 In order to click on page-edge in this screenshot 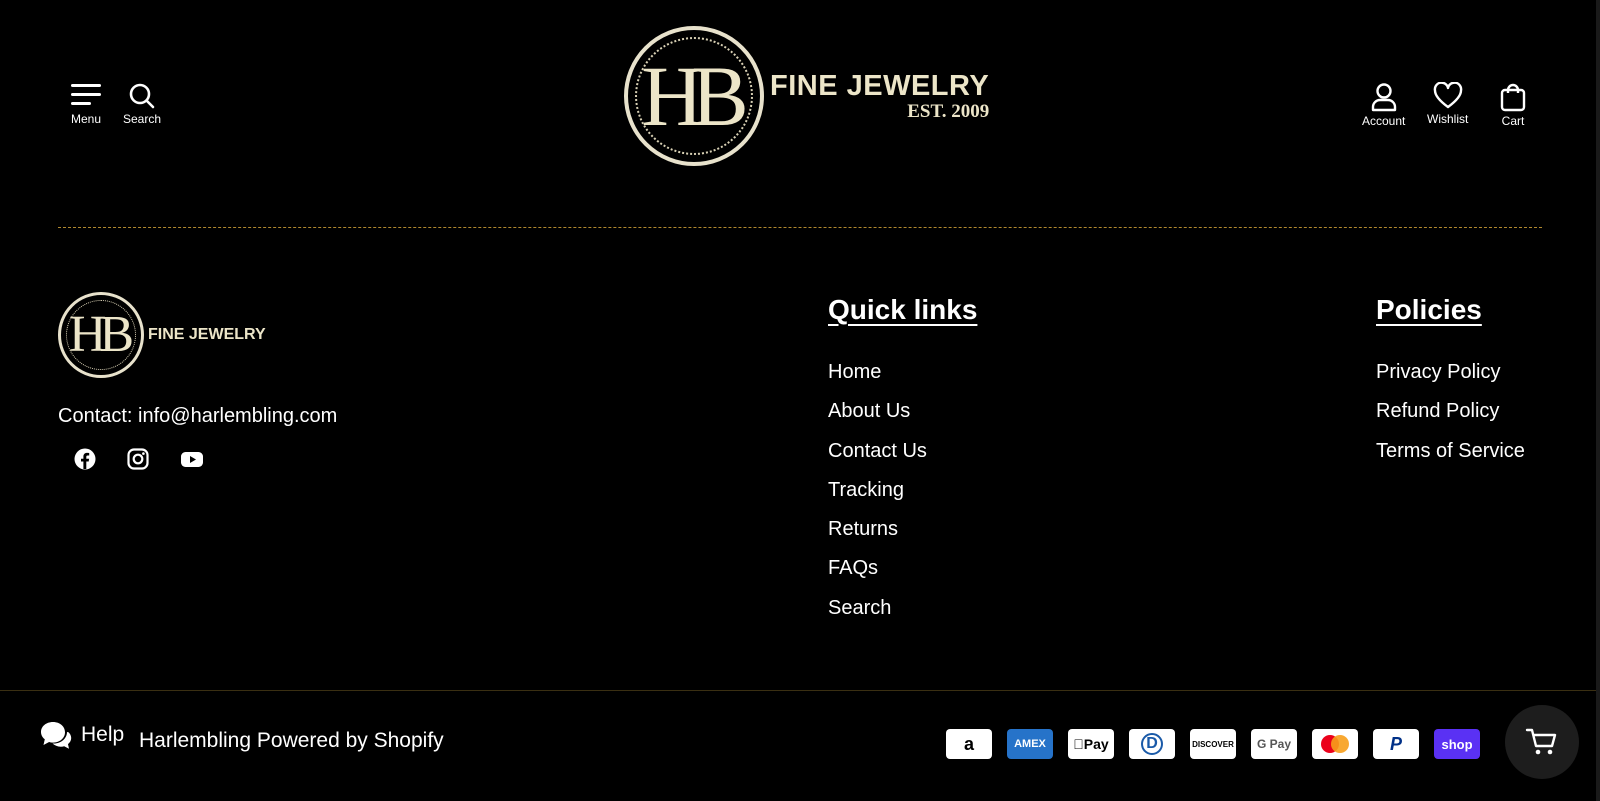, I will do `click(1598, 400)`.